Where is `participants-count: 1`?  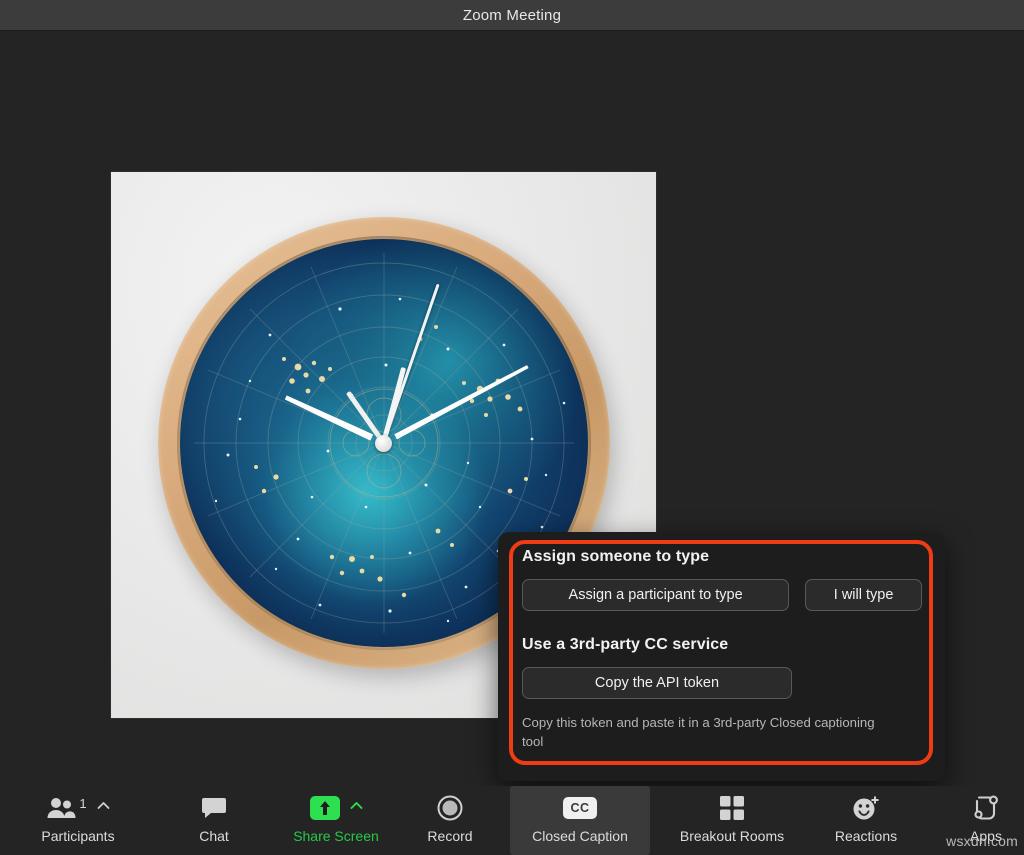 participants-count: 1 is located at coordinates (83, 803).